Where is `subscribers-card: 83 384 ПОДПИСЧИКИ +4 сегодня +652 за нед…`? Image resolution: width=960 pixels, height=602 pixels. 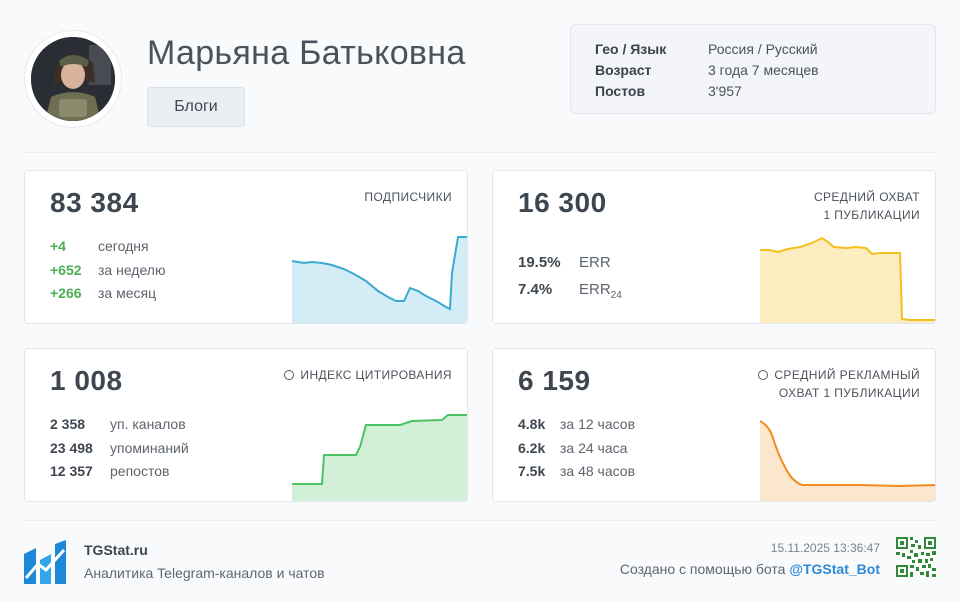 subscribers-card: 83 384 ПОДПИСЧИКИ +4 сегодня +652 за нед… is located at coordinates (246, 247).